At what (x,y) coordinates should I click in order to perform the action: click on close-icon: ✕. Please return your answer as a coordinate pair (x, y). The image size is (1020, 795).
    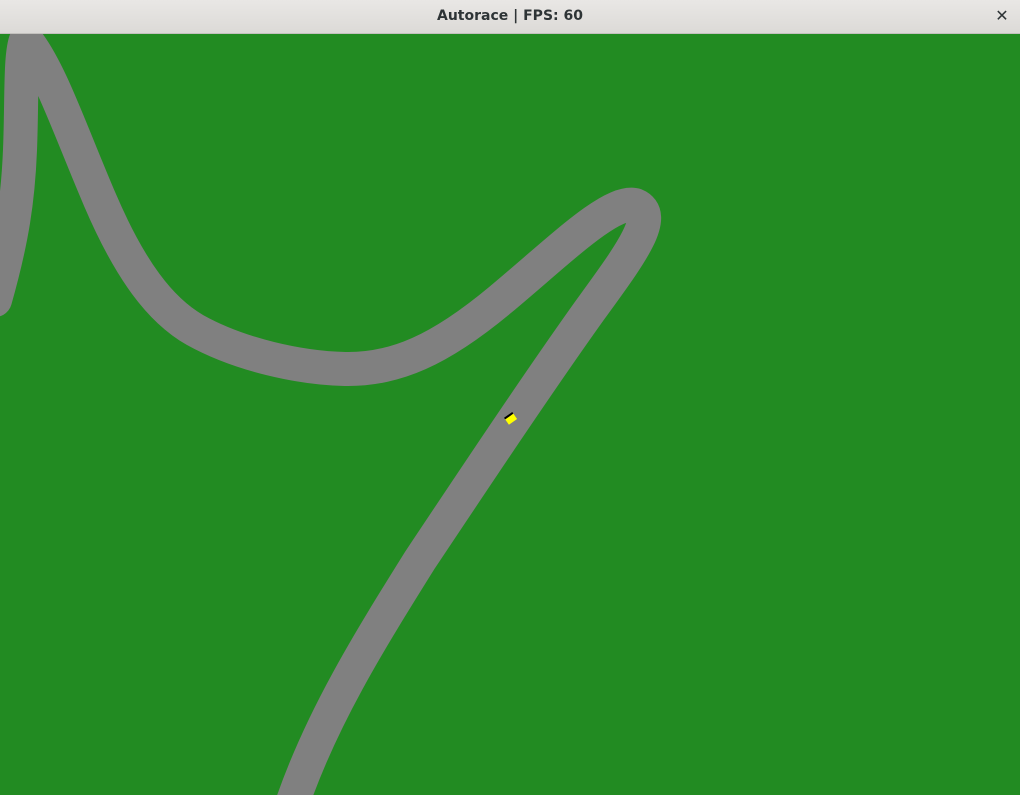
    Looking at the image, I should click on (1002, 17).